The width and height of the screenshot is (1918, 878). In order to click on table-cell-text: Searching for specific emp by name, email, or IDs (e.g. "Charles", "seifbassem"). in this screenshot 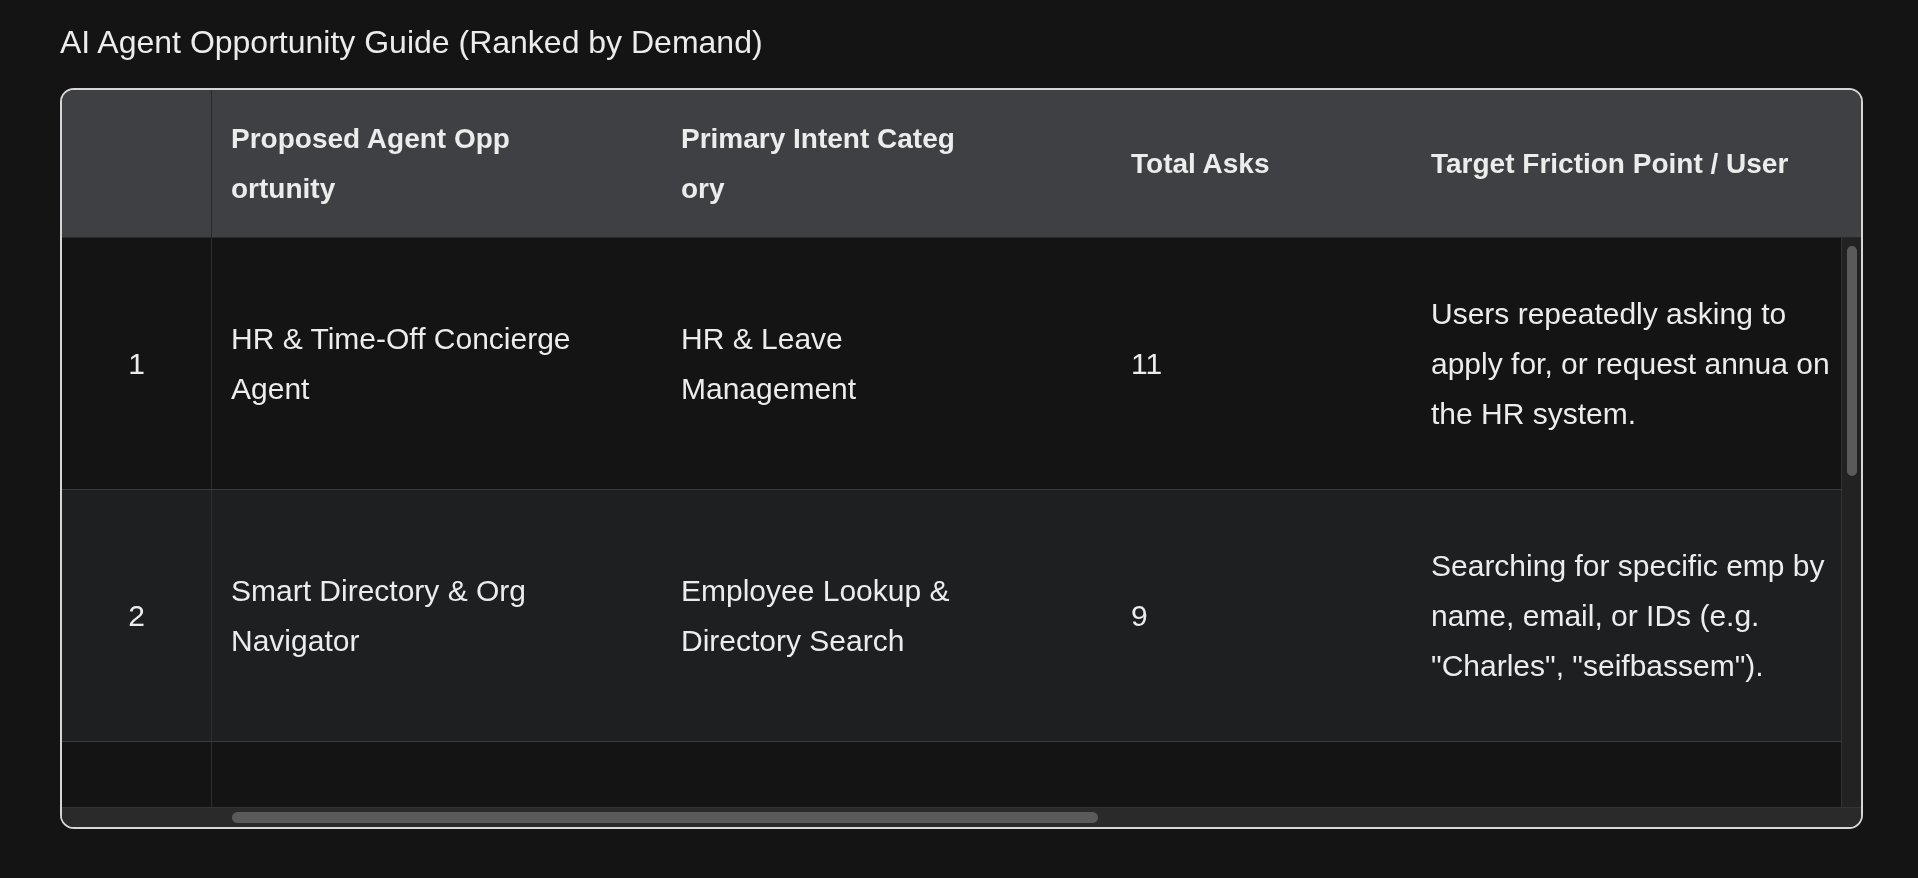, I will do `click(1628, 615)`.